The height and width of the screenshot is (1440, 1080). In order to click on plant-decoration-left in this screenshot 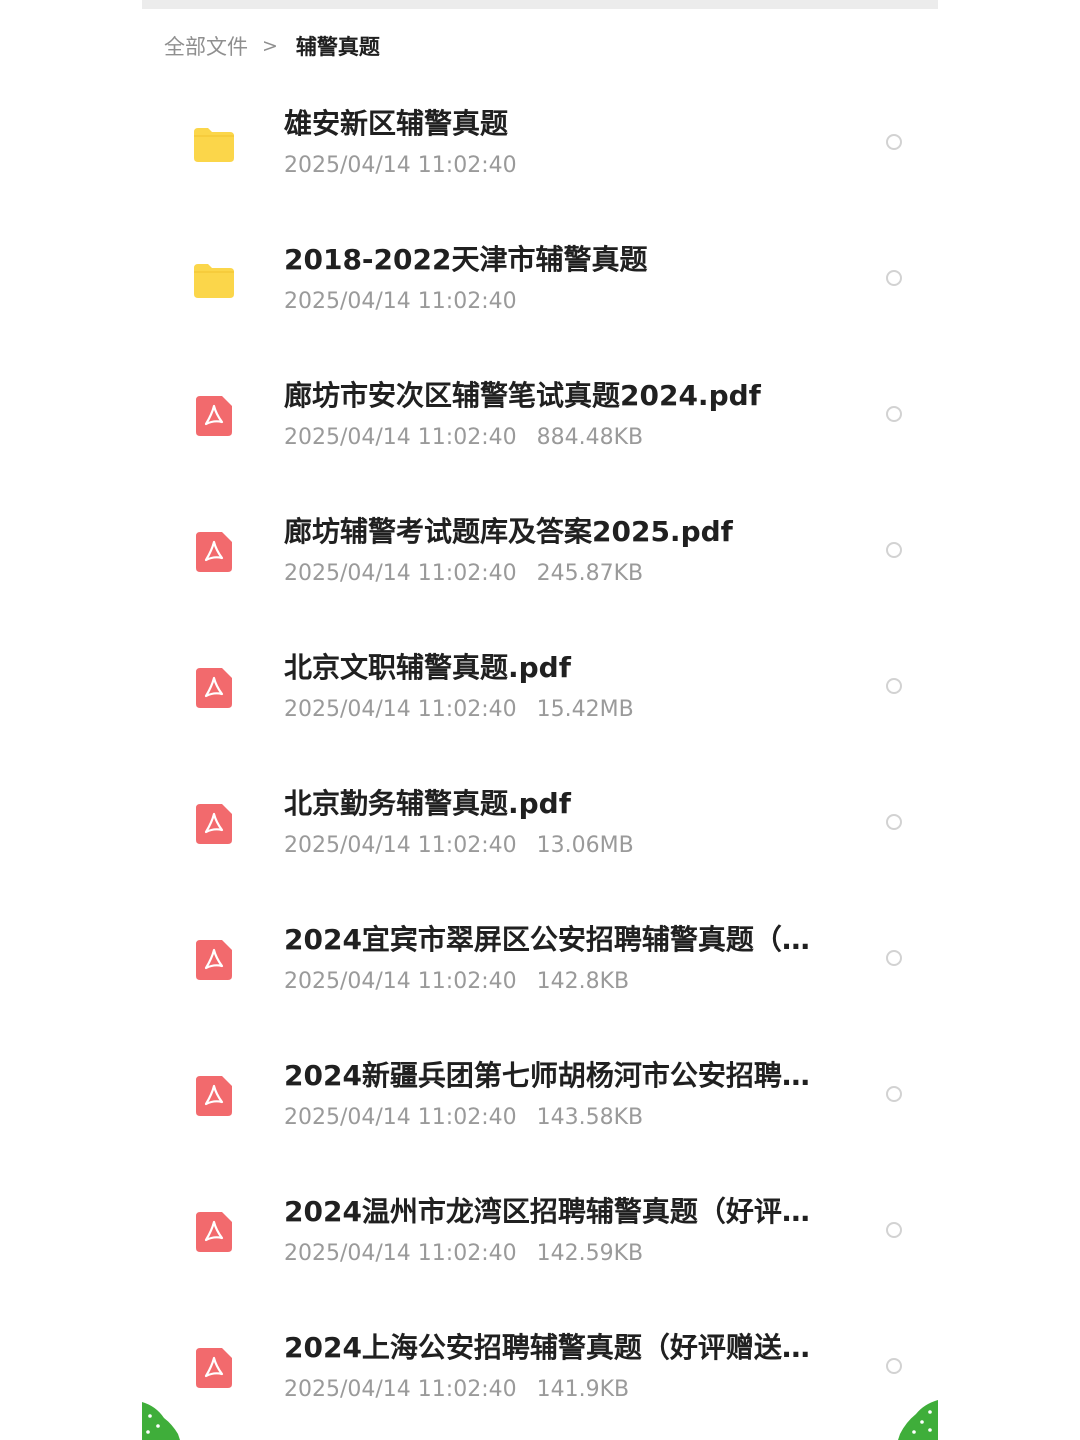, I will do `click(161, 1421)`.